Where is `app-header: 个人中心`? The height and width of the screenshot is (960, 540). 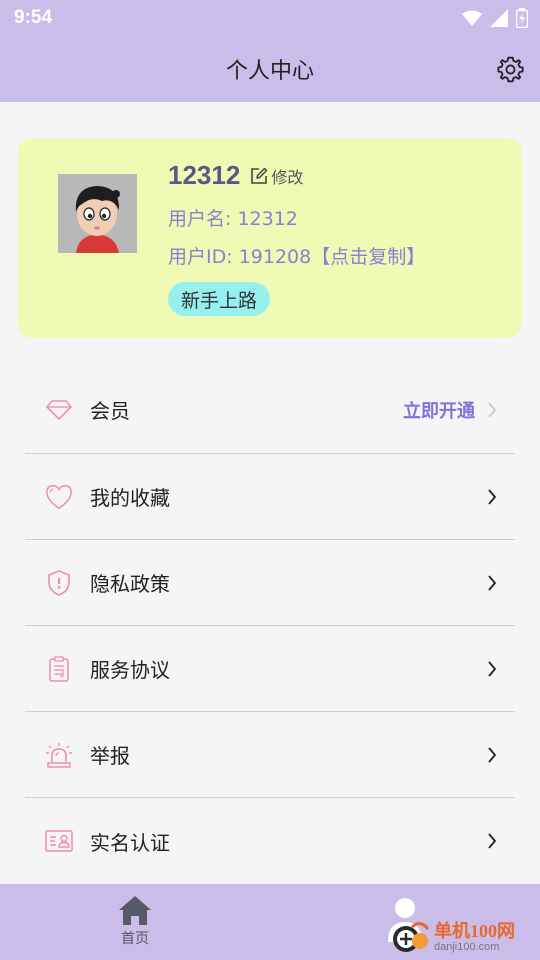 app-header: 个人中心 is located at coordinates (270, 69).